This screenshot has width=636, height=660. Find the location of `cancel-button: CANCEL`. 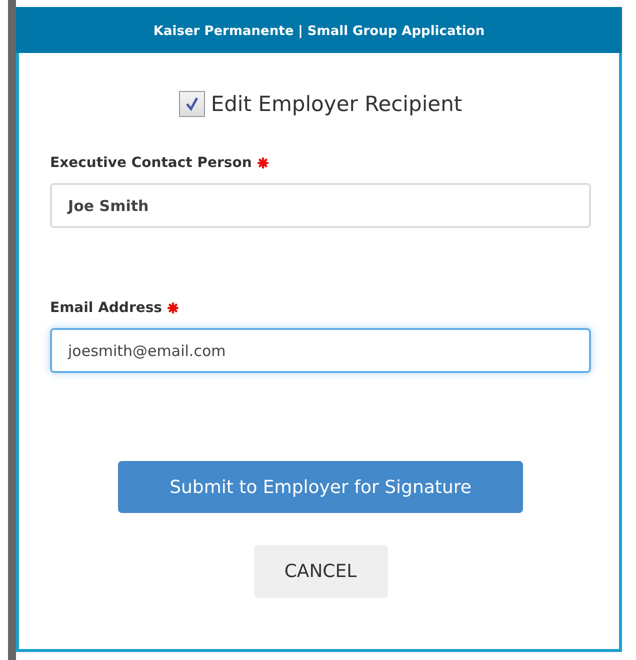

cancel-button: CANCEL is located at coordinates (321, 571).